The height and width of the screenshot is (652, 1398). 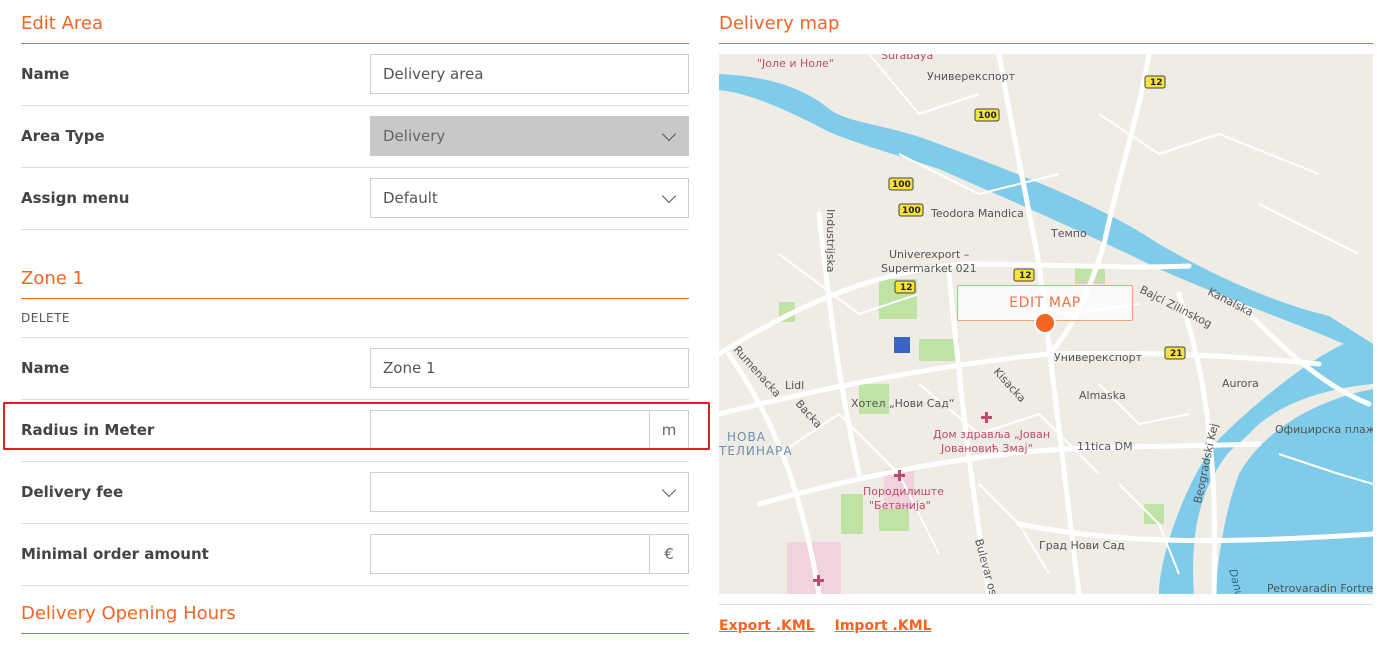 What do you see at coordinates (1102, 395) in the screenshot?
I see `map-label-almaska: Almaska` at bounding box center [1102, 395].